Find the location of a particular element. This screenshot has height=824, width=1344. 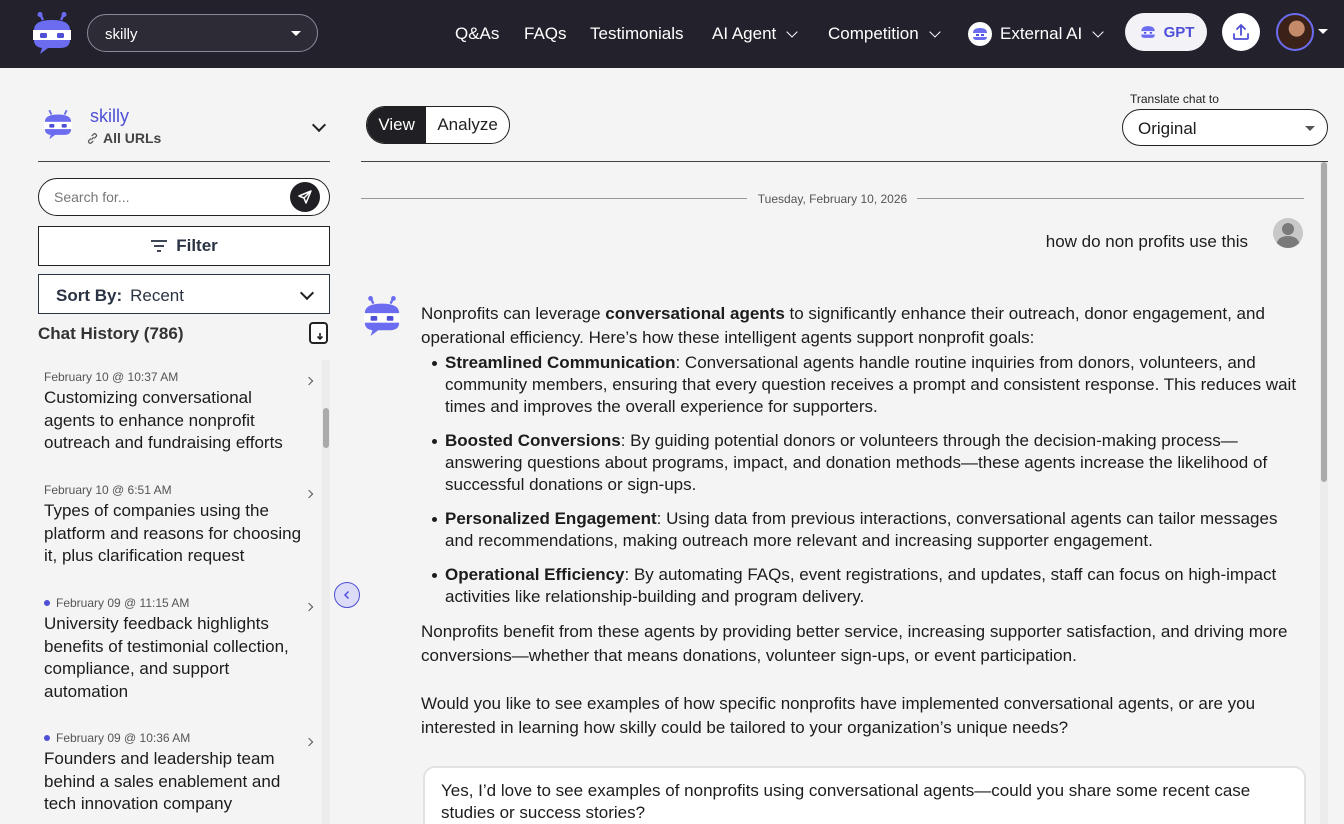

user-avatar is located at coordinates (1295, 32).